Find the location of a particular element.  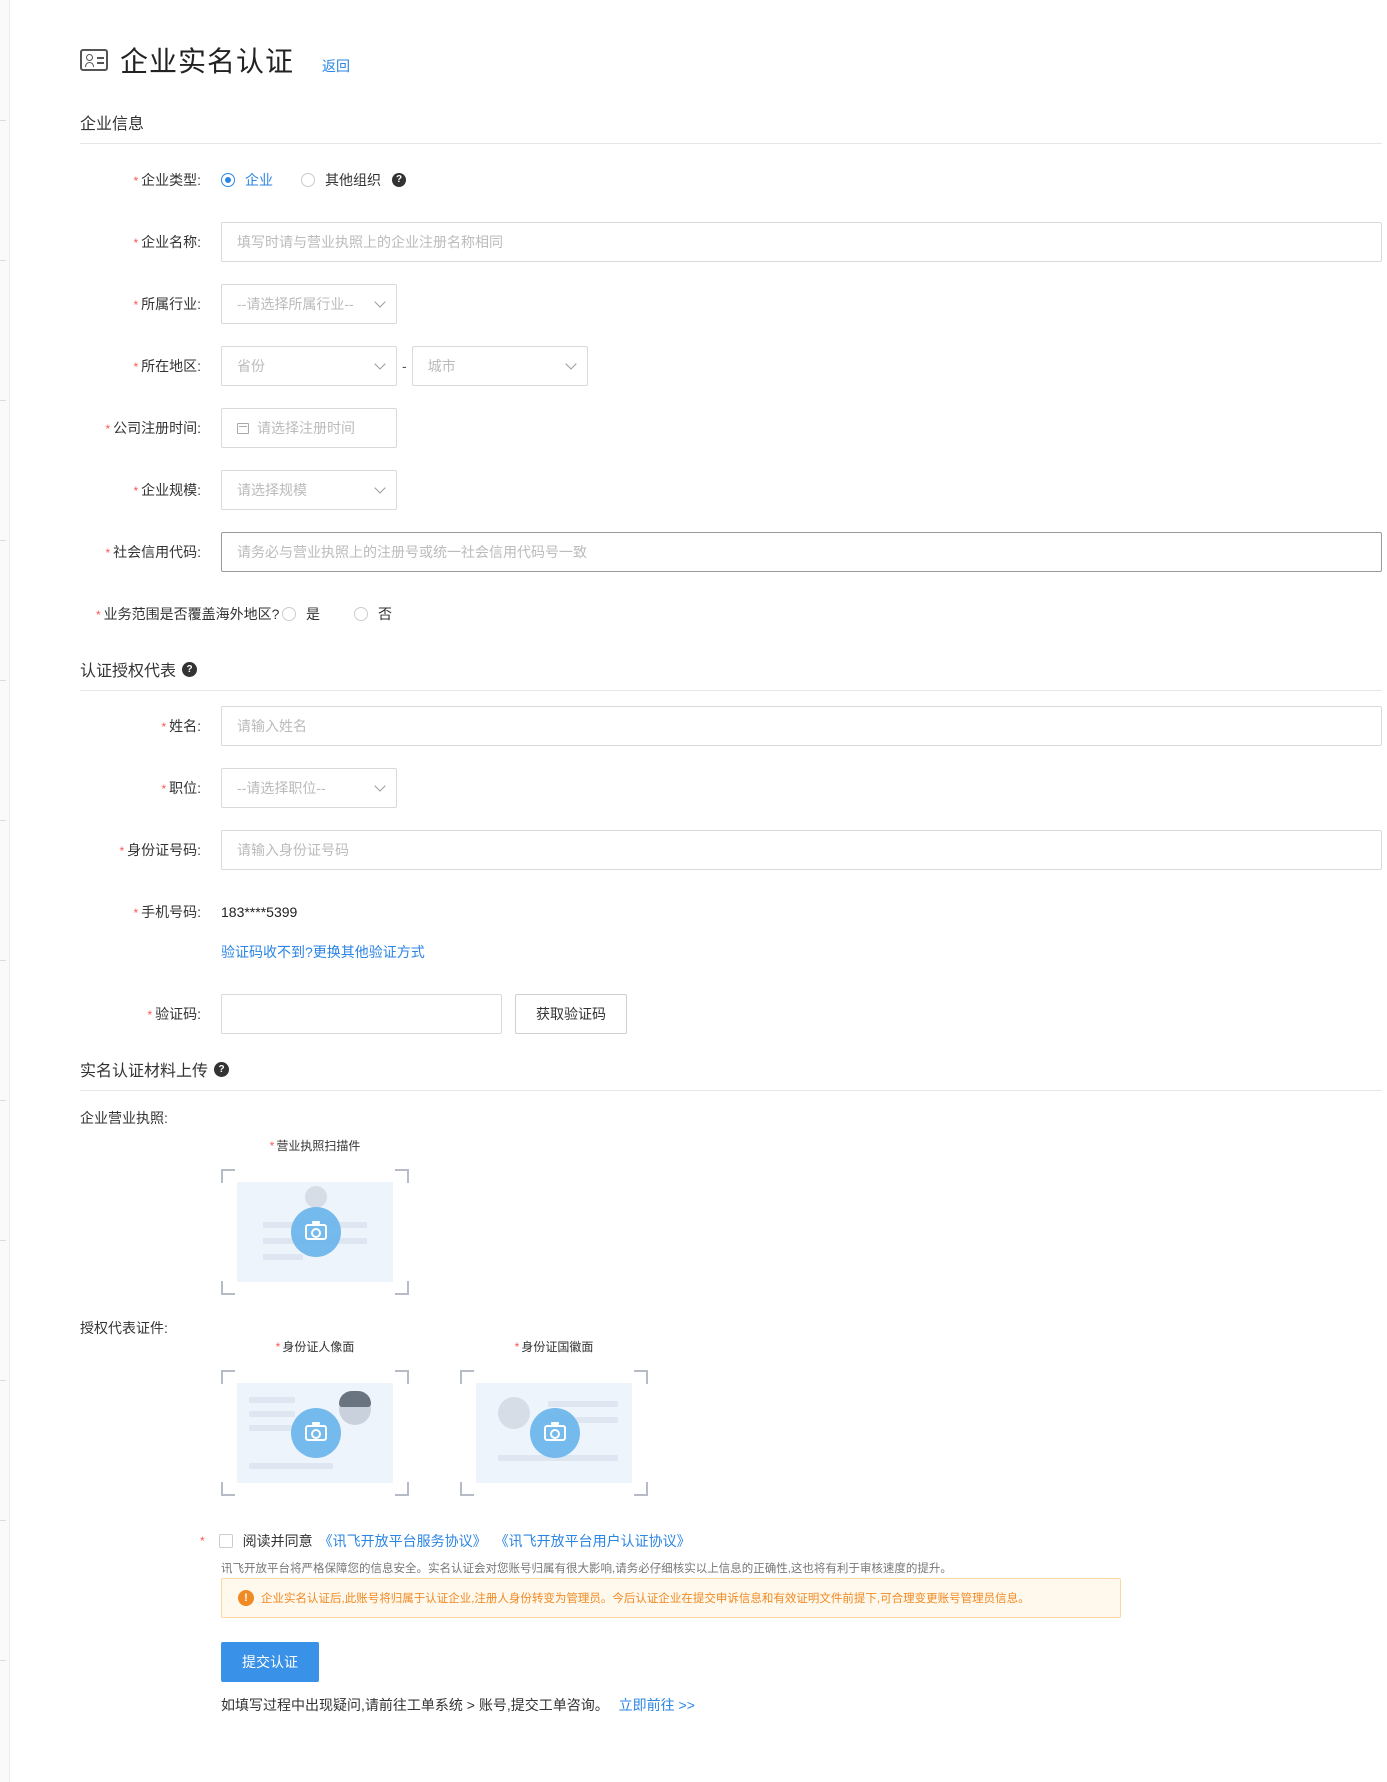

section-title: 实名认证材料上传 is located at coordinates (144, 1071).